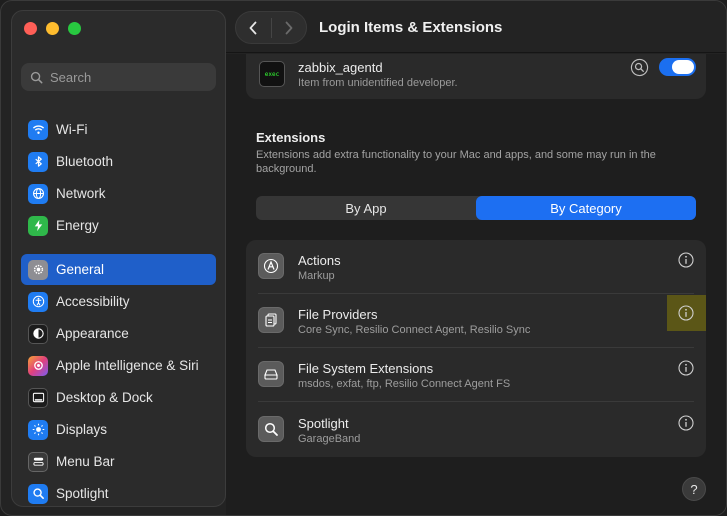  I want to click on sidebar-item-label: Wi-Fi, so click(72, 129).